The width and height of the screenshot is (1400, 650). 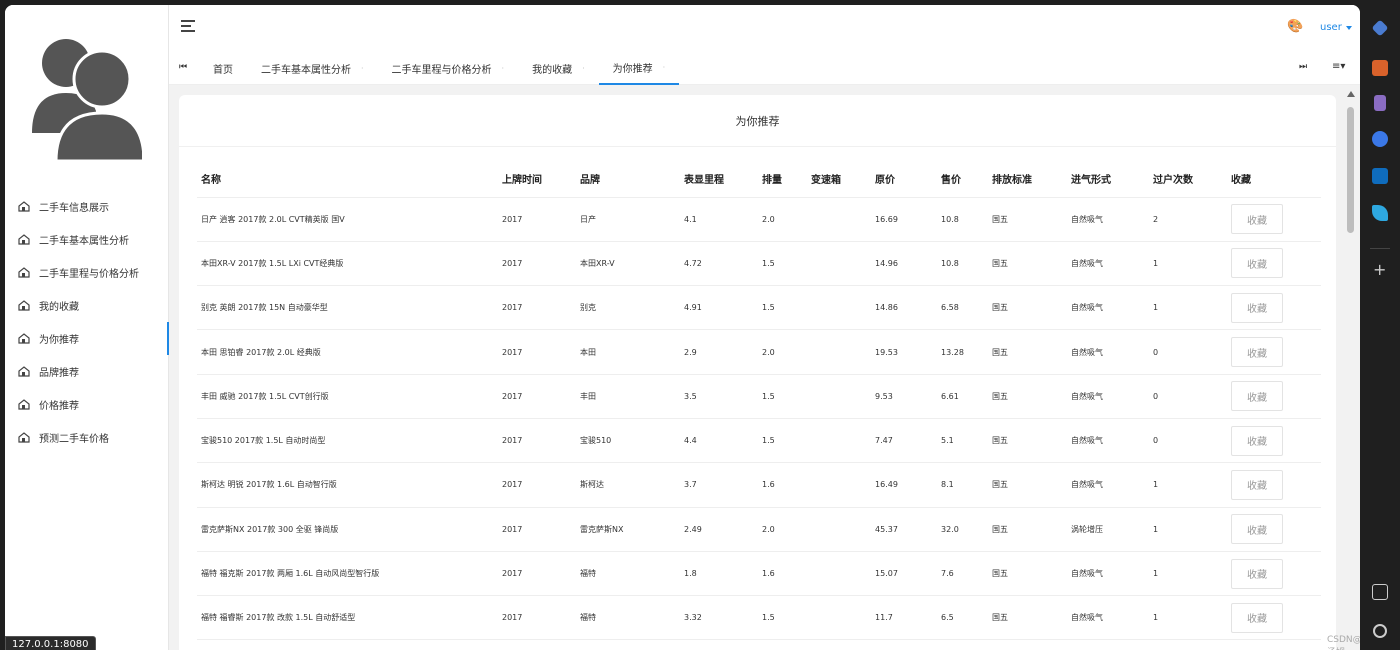 What do you see at coordinates (1027, 179) in the screenshot?
I see `column-header: 排放标准` at bounding box center [1027, 179].